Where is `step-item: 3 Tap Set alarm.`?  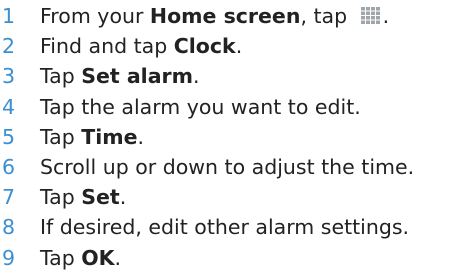 step-item: 3 Tap Set alarm. is located at coordinates (234, 76).